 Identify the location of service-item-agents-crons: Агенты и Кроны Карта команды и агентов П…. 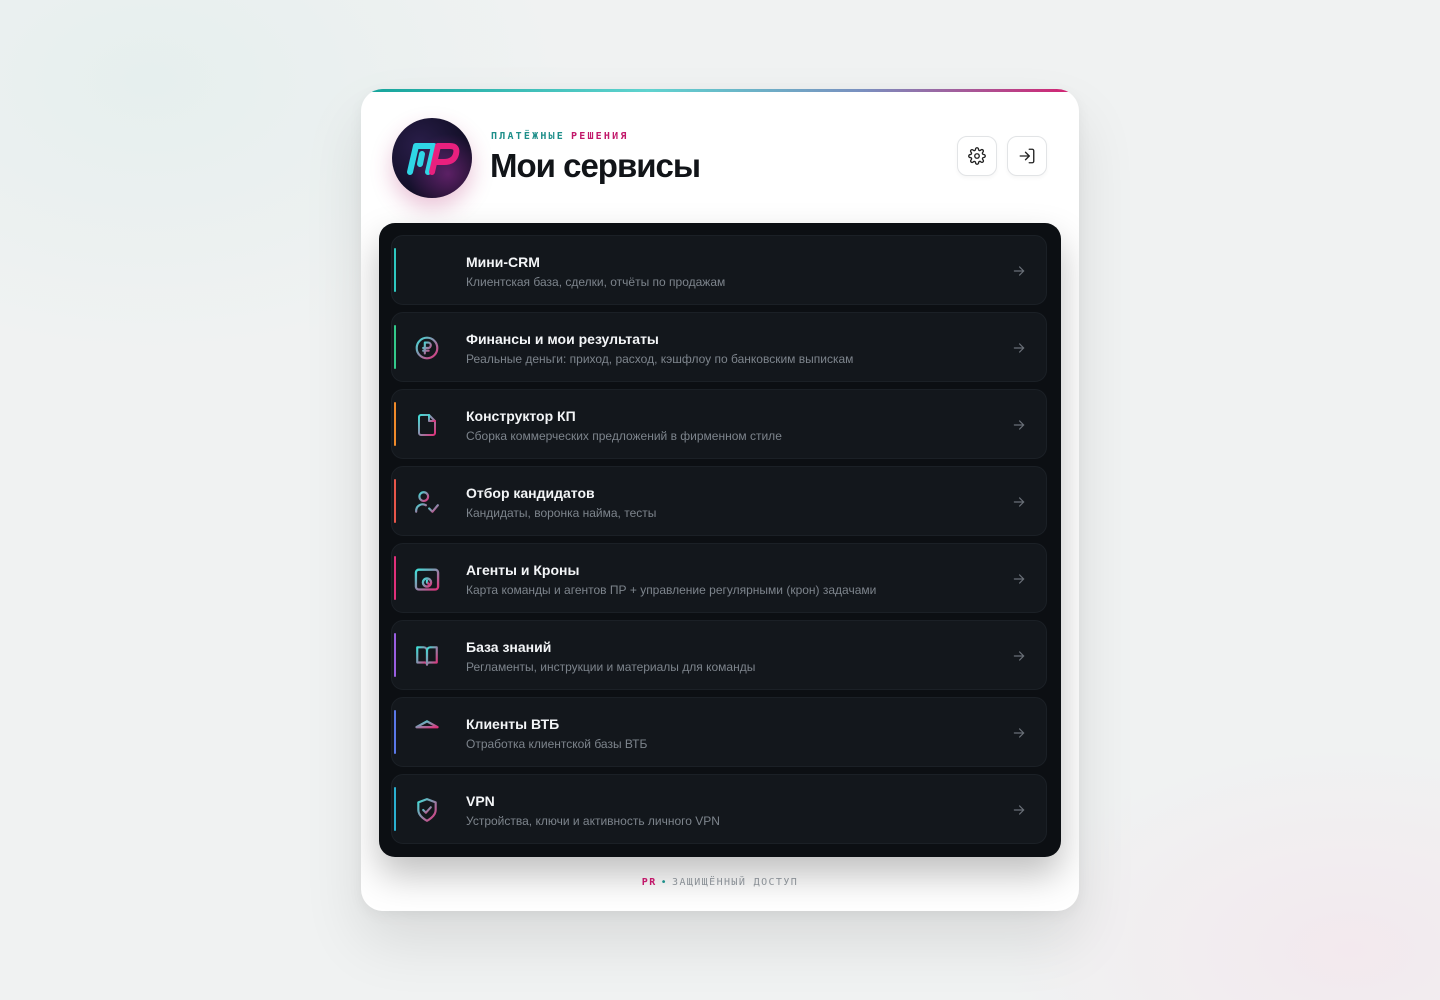
(719, 578).